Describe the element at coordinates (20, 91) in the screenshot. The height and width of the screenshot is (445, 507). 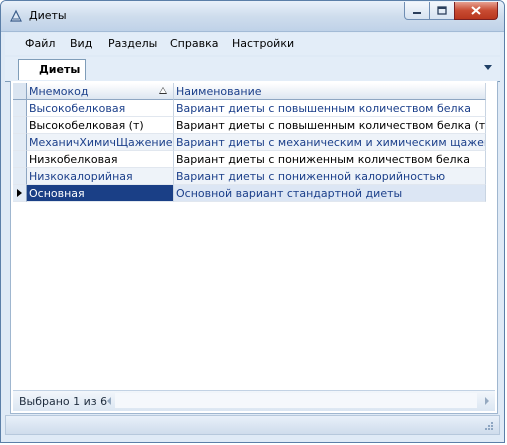
I see `header-indicator-cell` at that location.